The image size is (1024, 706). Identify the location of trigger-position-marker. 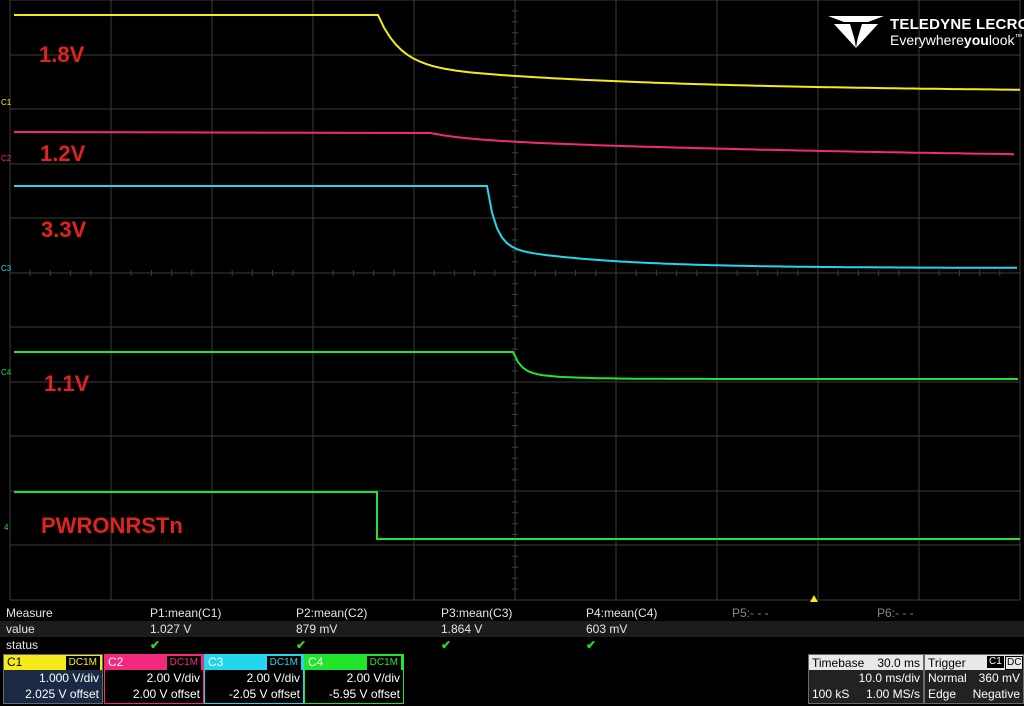
(814, 598).